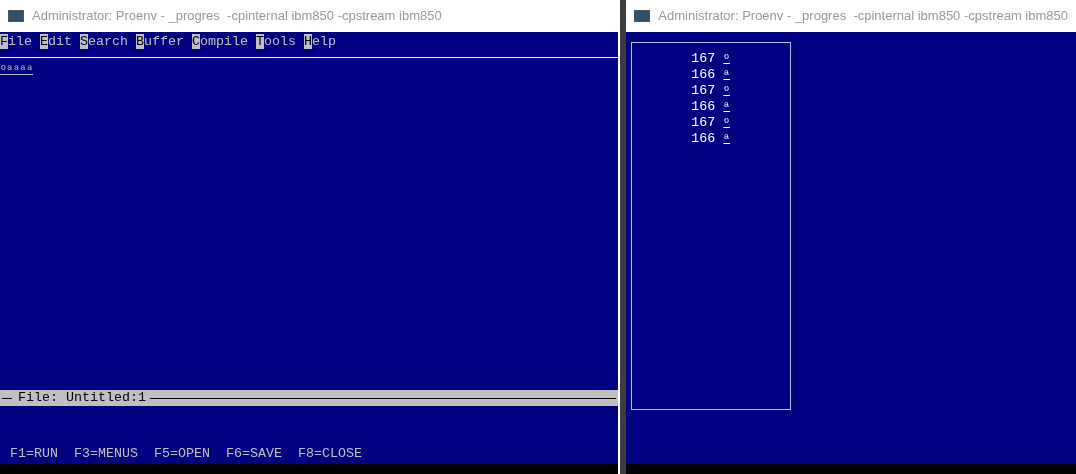 The width and height of the screenshot is (1076, 474). What do you see at coordinates (182, 454) in the screenshot?
I see `function-key-hint: F5=OPEN` at bounding box center [182, 454].